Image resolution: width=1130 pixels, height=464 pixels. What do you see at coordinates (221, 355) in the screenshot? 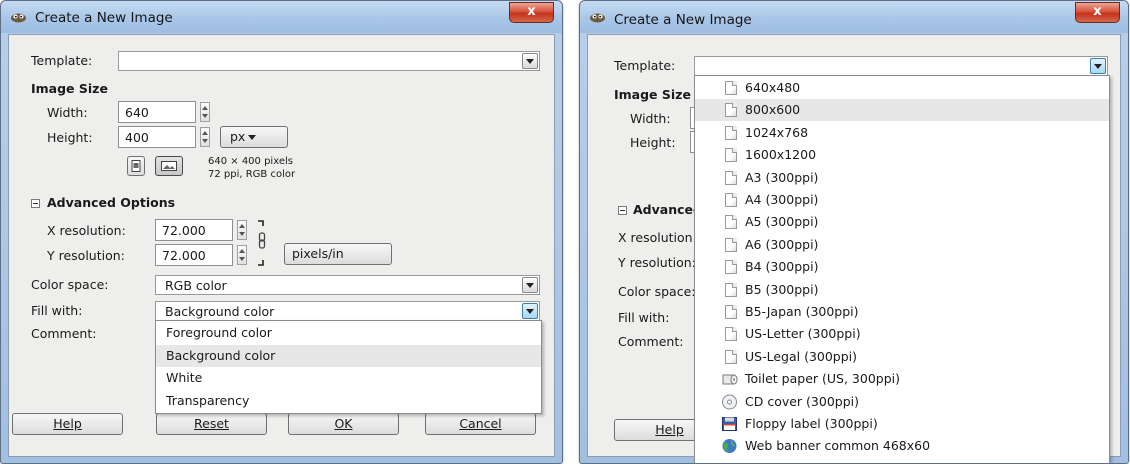
I see `fill-option-label: Background color` at bounding box center [221, 355].